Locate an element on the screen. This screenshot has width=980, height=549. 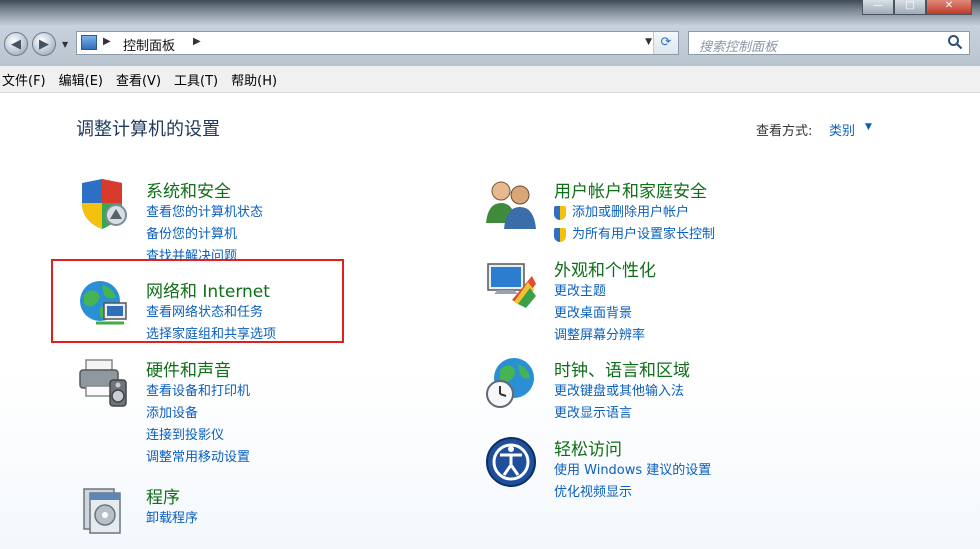
link-change-input-methods: 更改键盘或其他输入法 is located at coordinates (619, 392).